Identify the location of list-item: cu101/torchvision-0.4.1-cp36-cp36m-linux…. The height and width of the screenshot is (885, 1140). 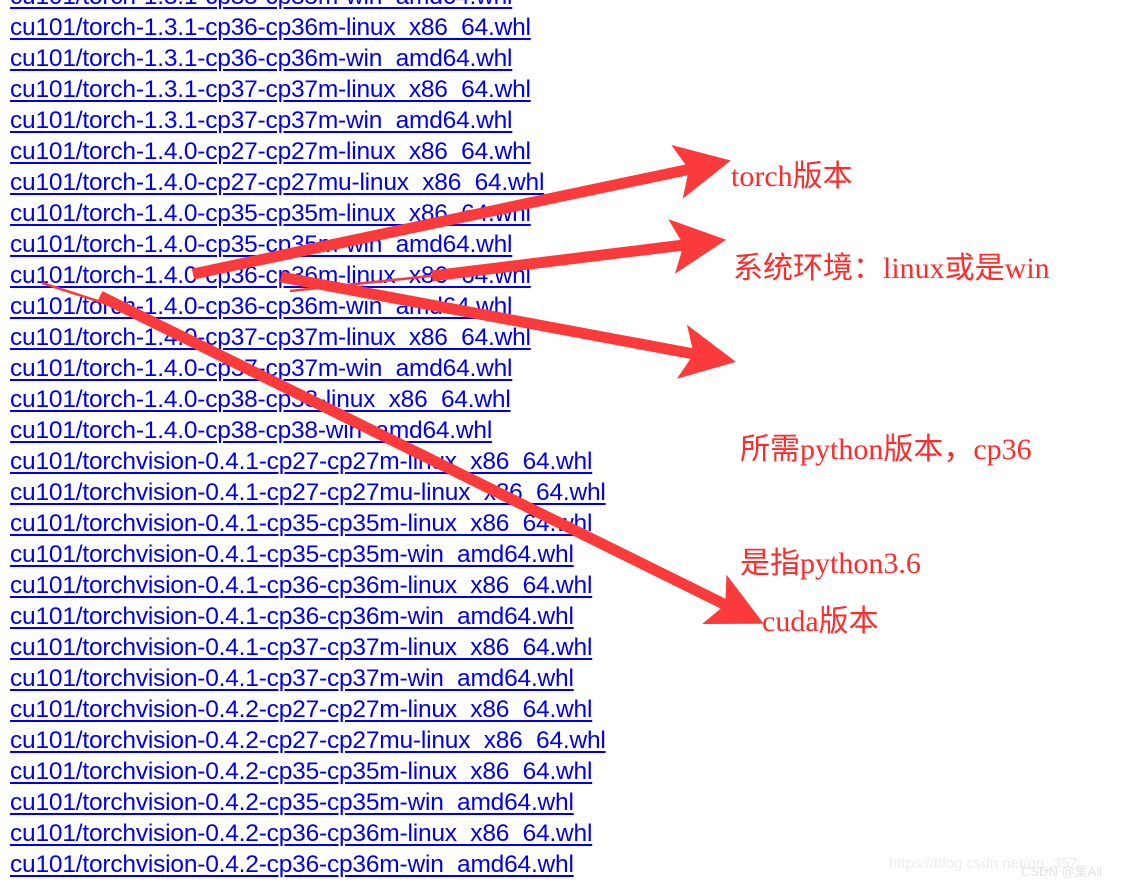
(360, 585).